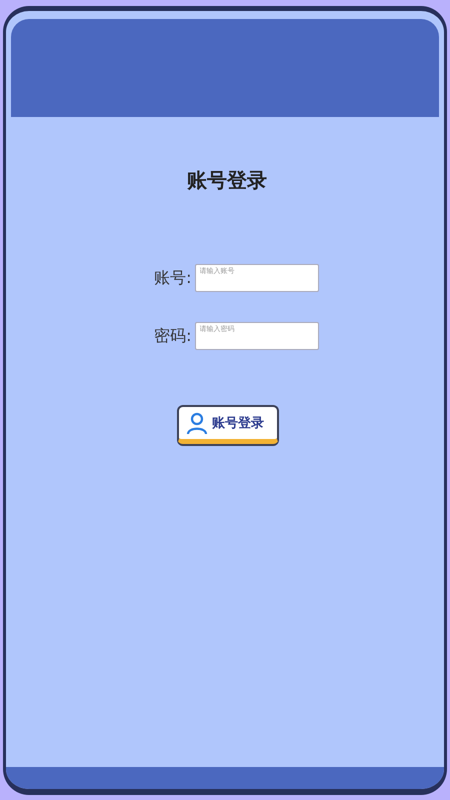 The height and width of the screenshot is (800, 450). I want to click on field-label: 账号:, so click(172, 278).